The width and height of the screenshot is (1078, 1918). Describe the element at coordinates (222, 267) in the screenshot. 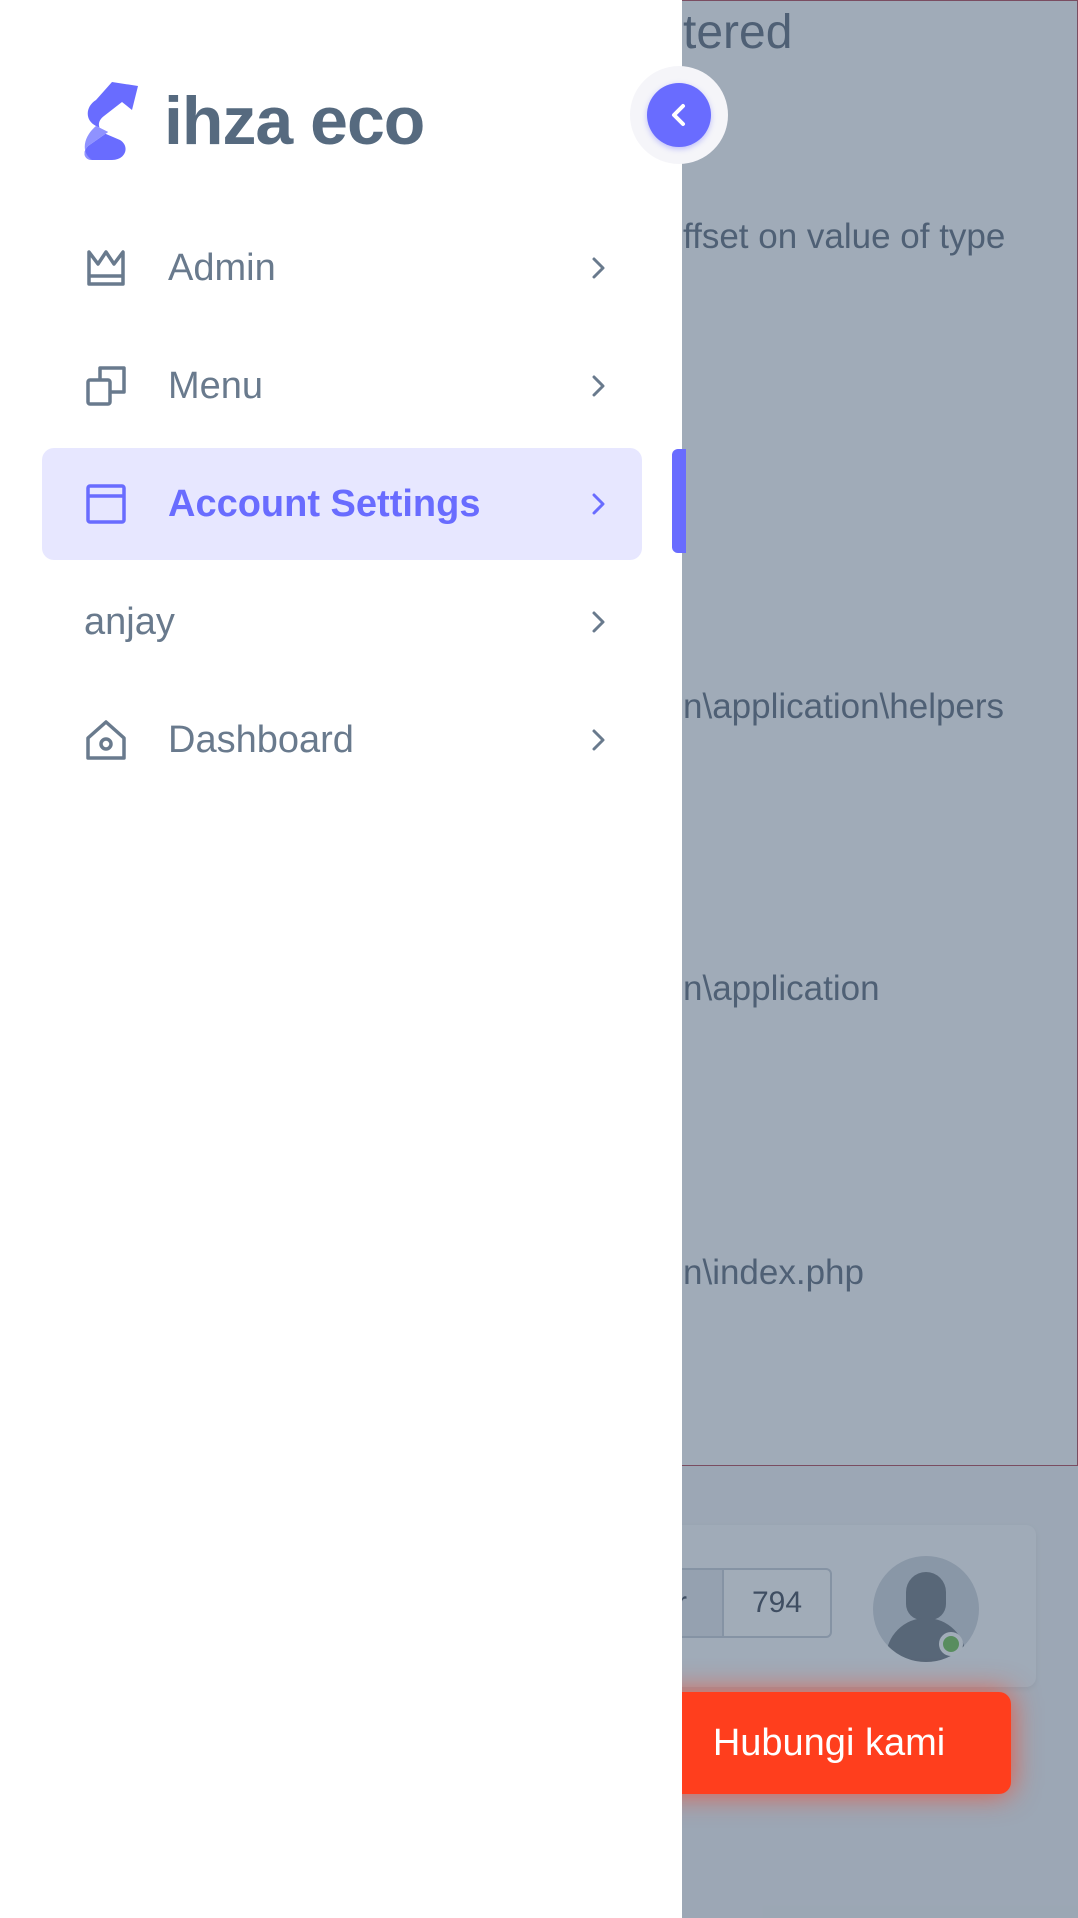

I see `sidebar-item-label: Admin` at that location.